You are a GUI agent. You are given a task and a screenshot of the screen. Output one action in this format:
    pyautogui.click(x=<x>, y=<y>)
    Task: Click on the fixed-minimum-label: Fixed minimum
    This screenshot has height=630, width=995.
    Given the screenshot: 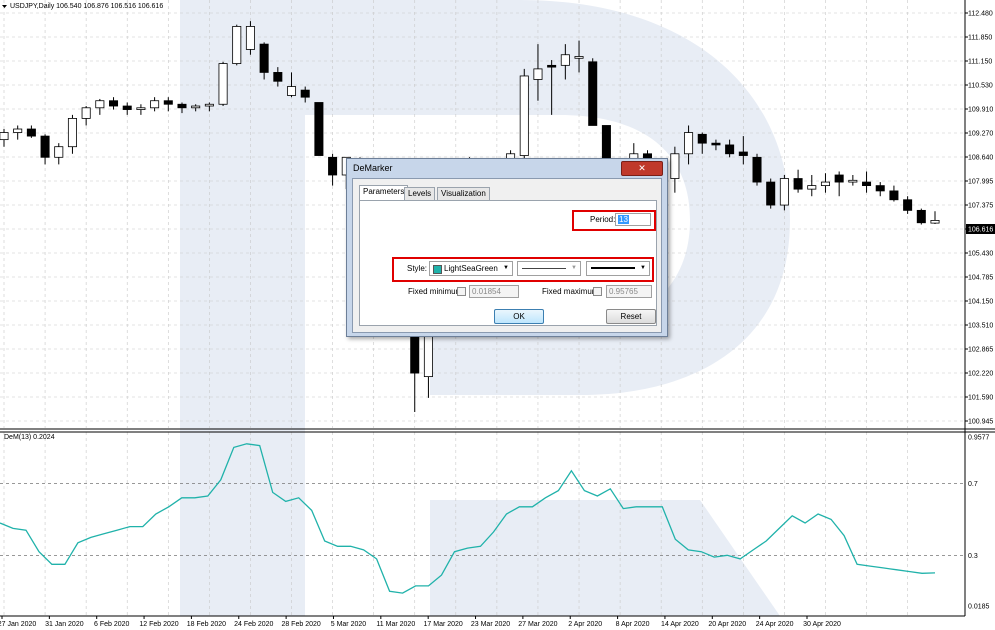 What is the action you would take?
    pyautogui.click(x=435, y=291)
    